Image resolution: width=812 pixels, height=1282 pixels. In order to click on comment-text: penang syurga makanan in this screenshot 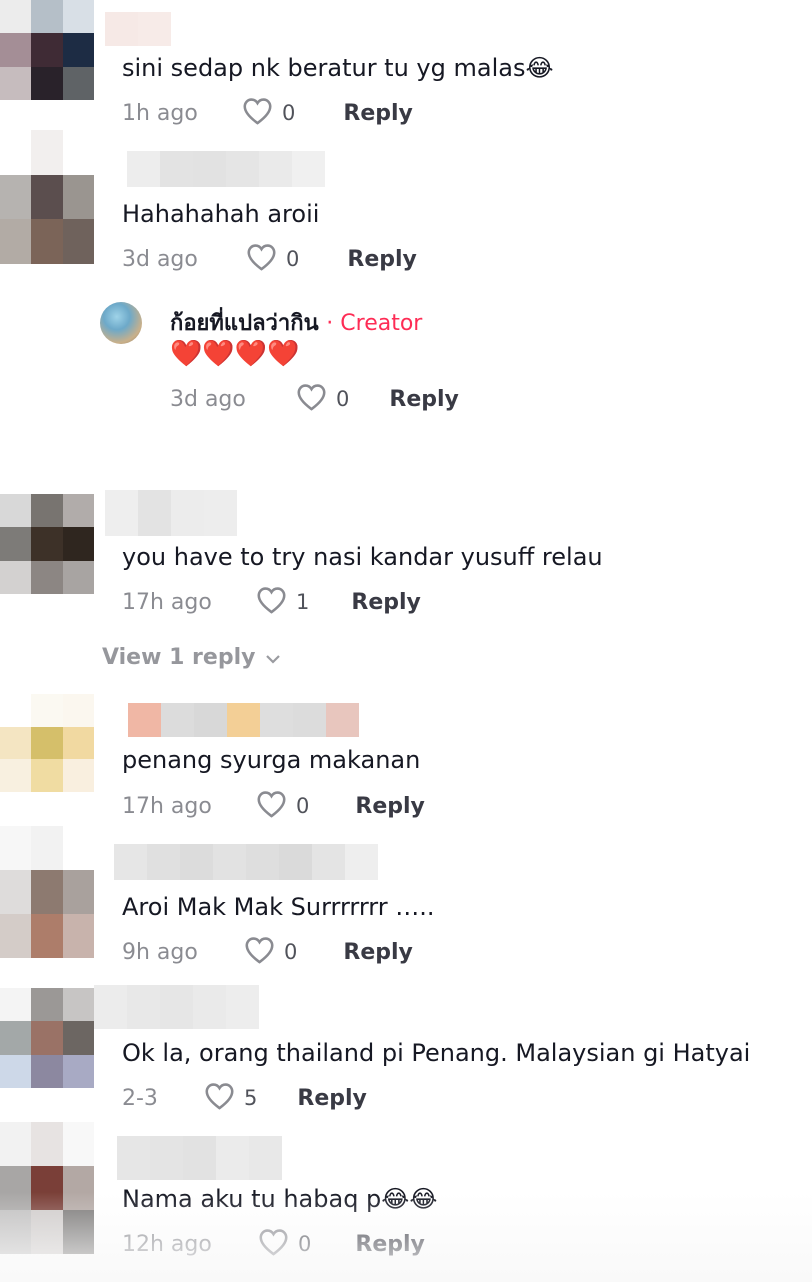, I will do `click(271, 760)`.